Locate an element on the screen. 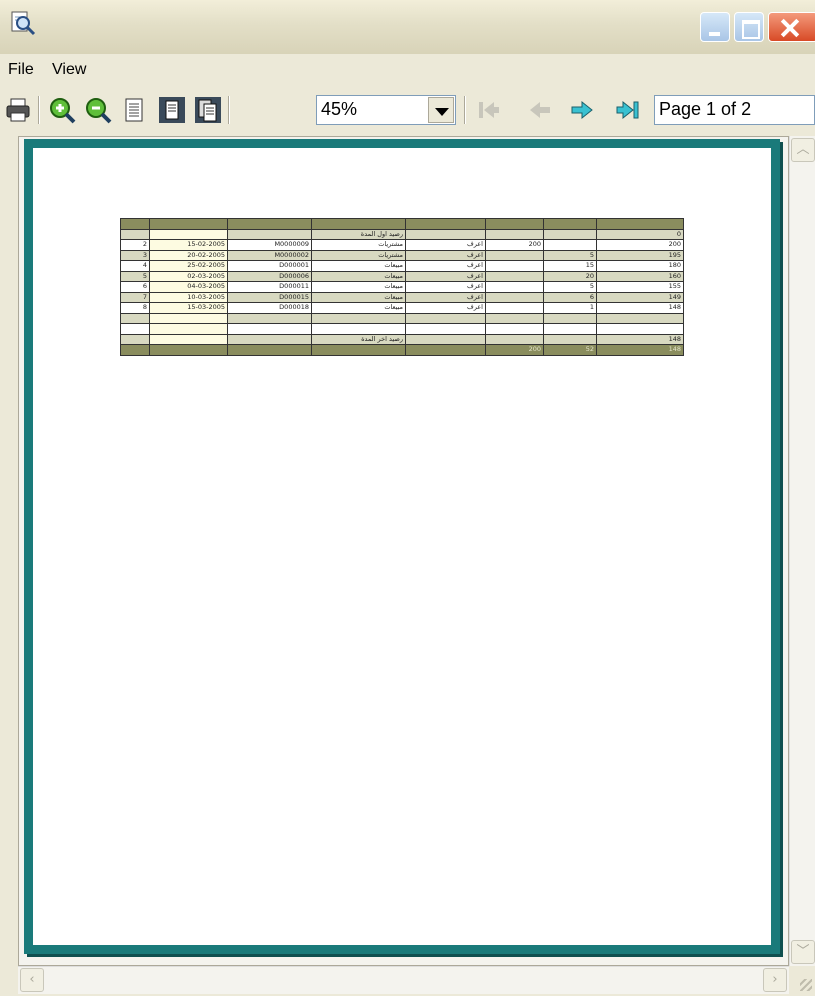  last-page-icon is located at coordinates (628, 110).